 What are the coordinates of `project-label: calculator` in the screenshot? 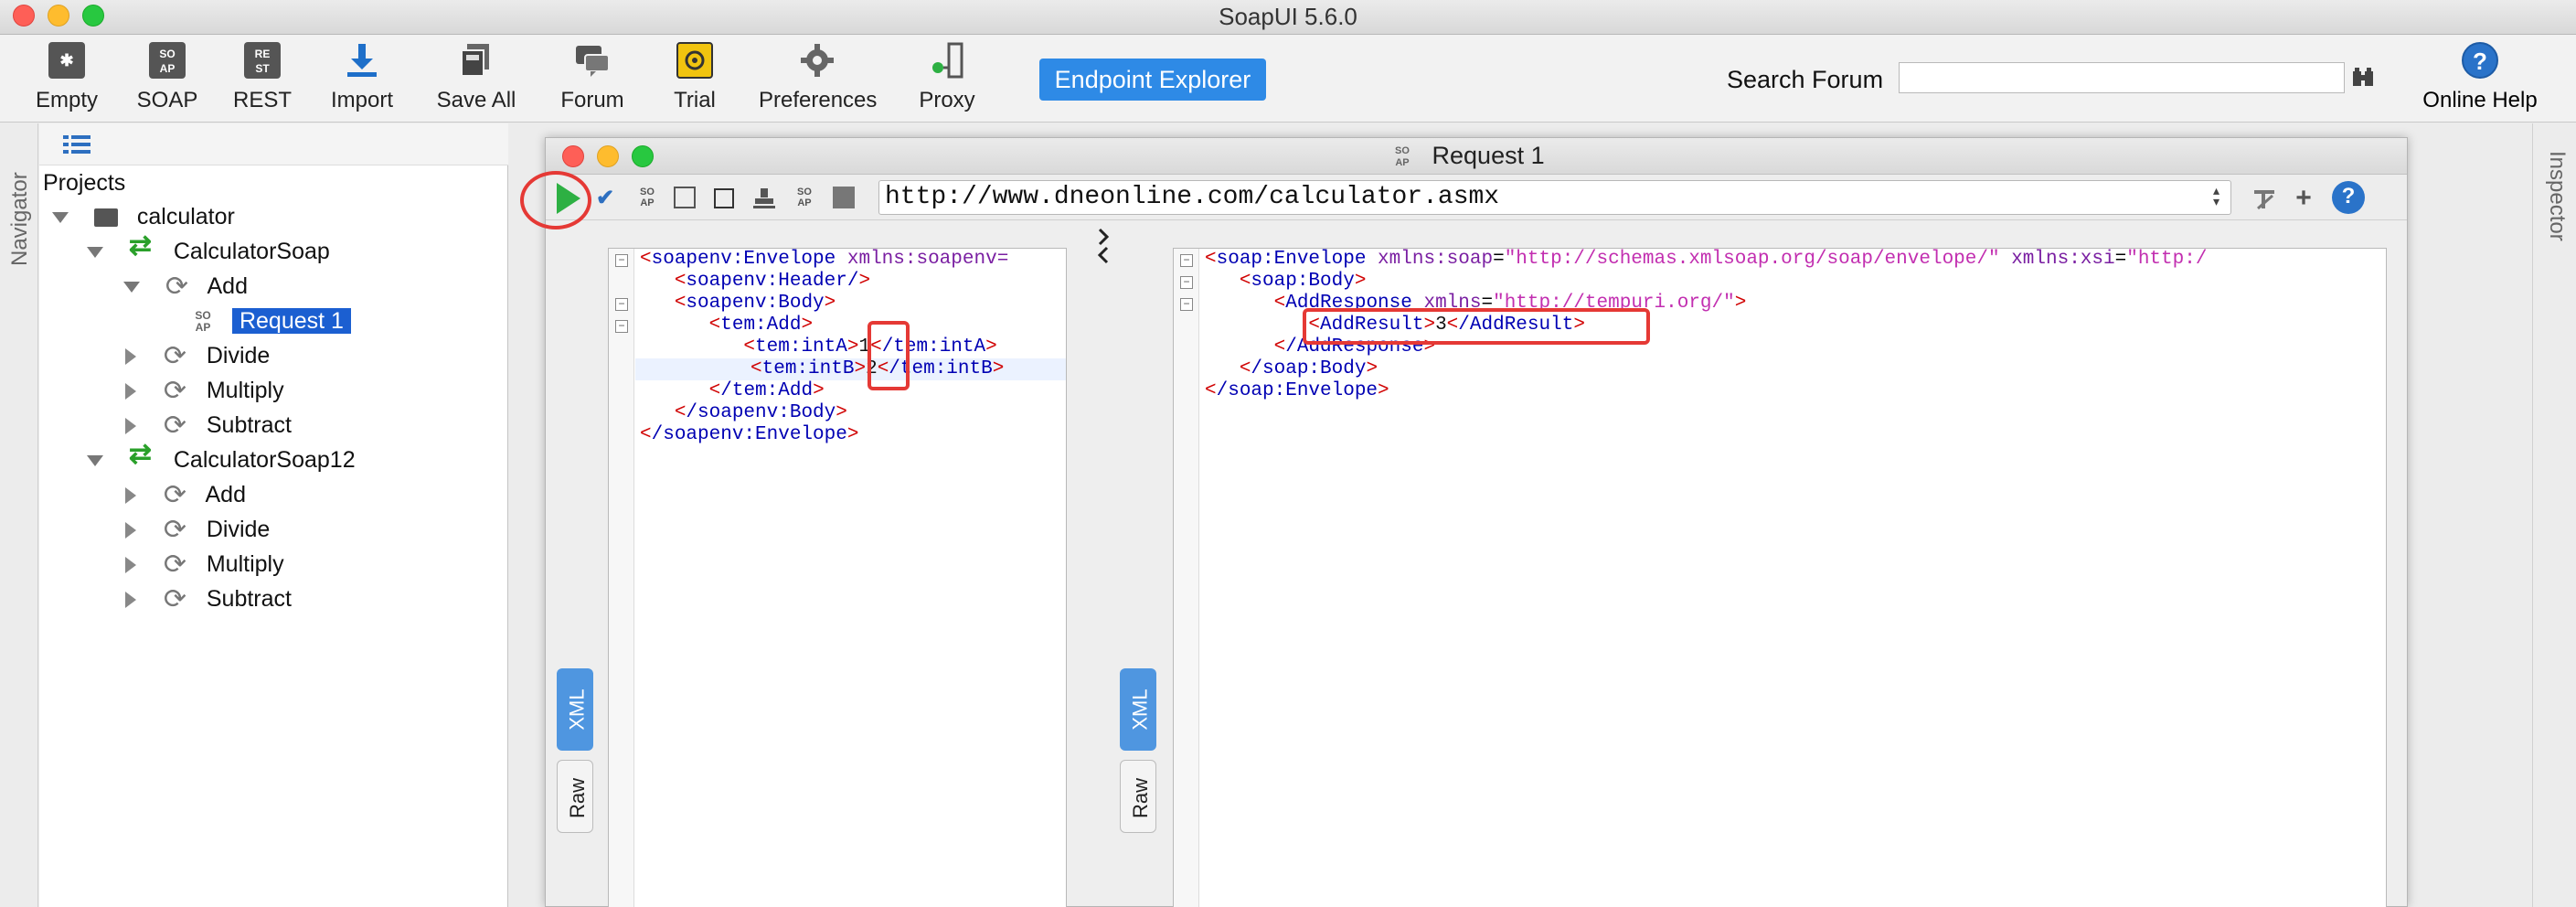 It's located at (185, 216).